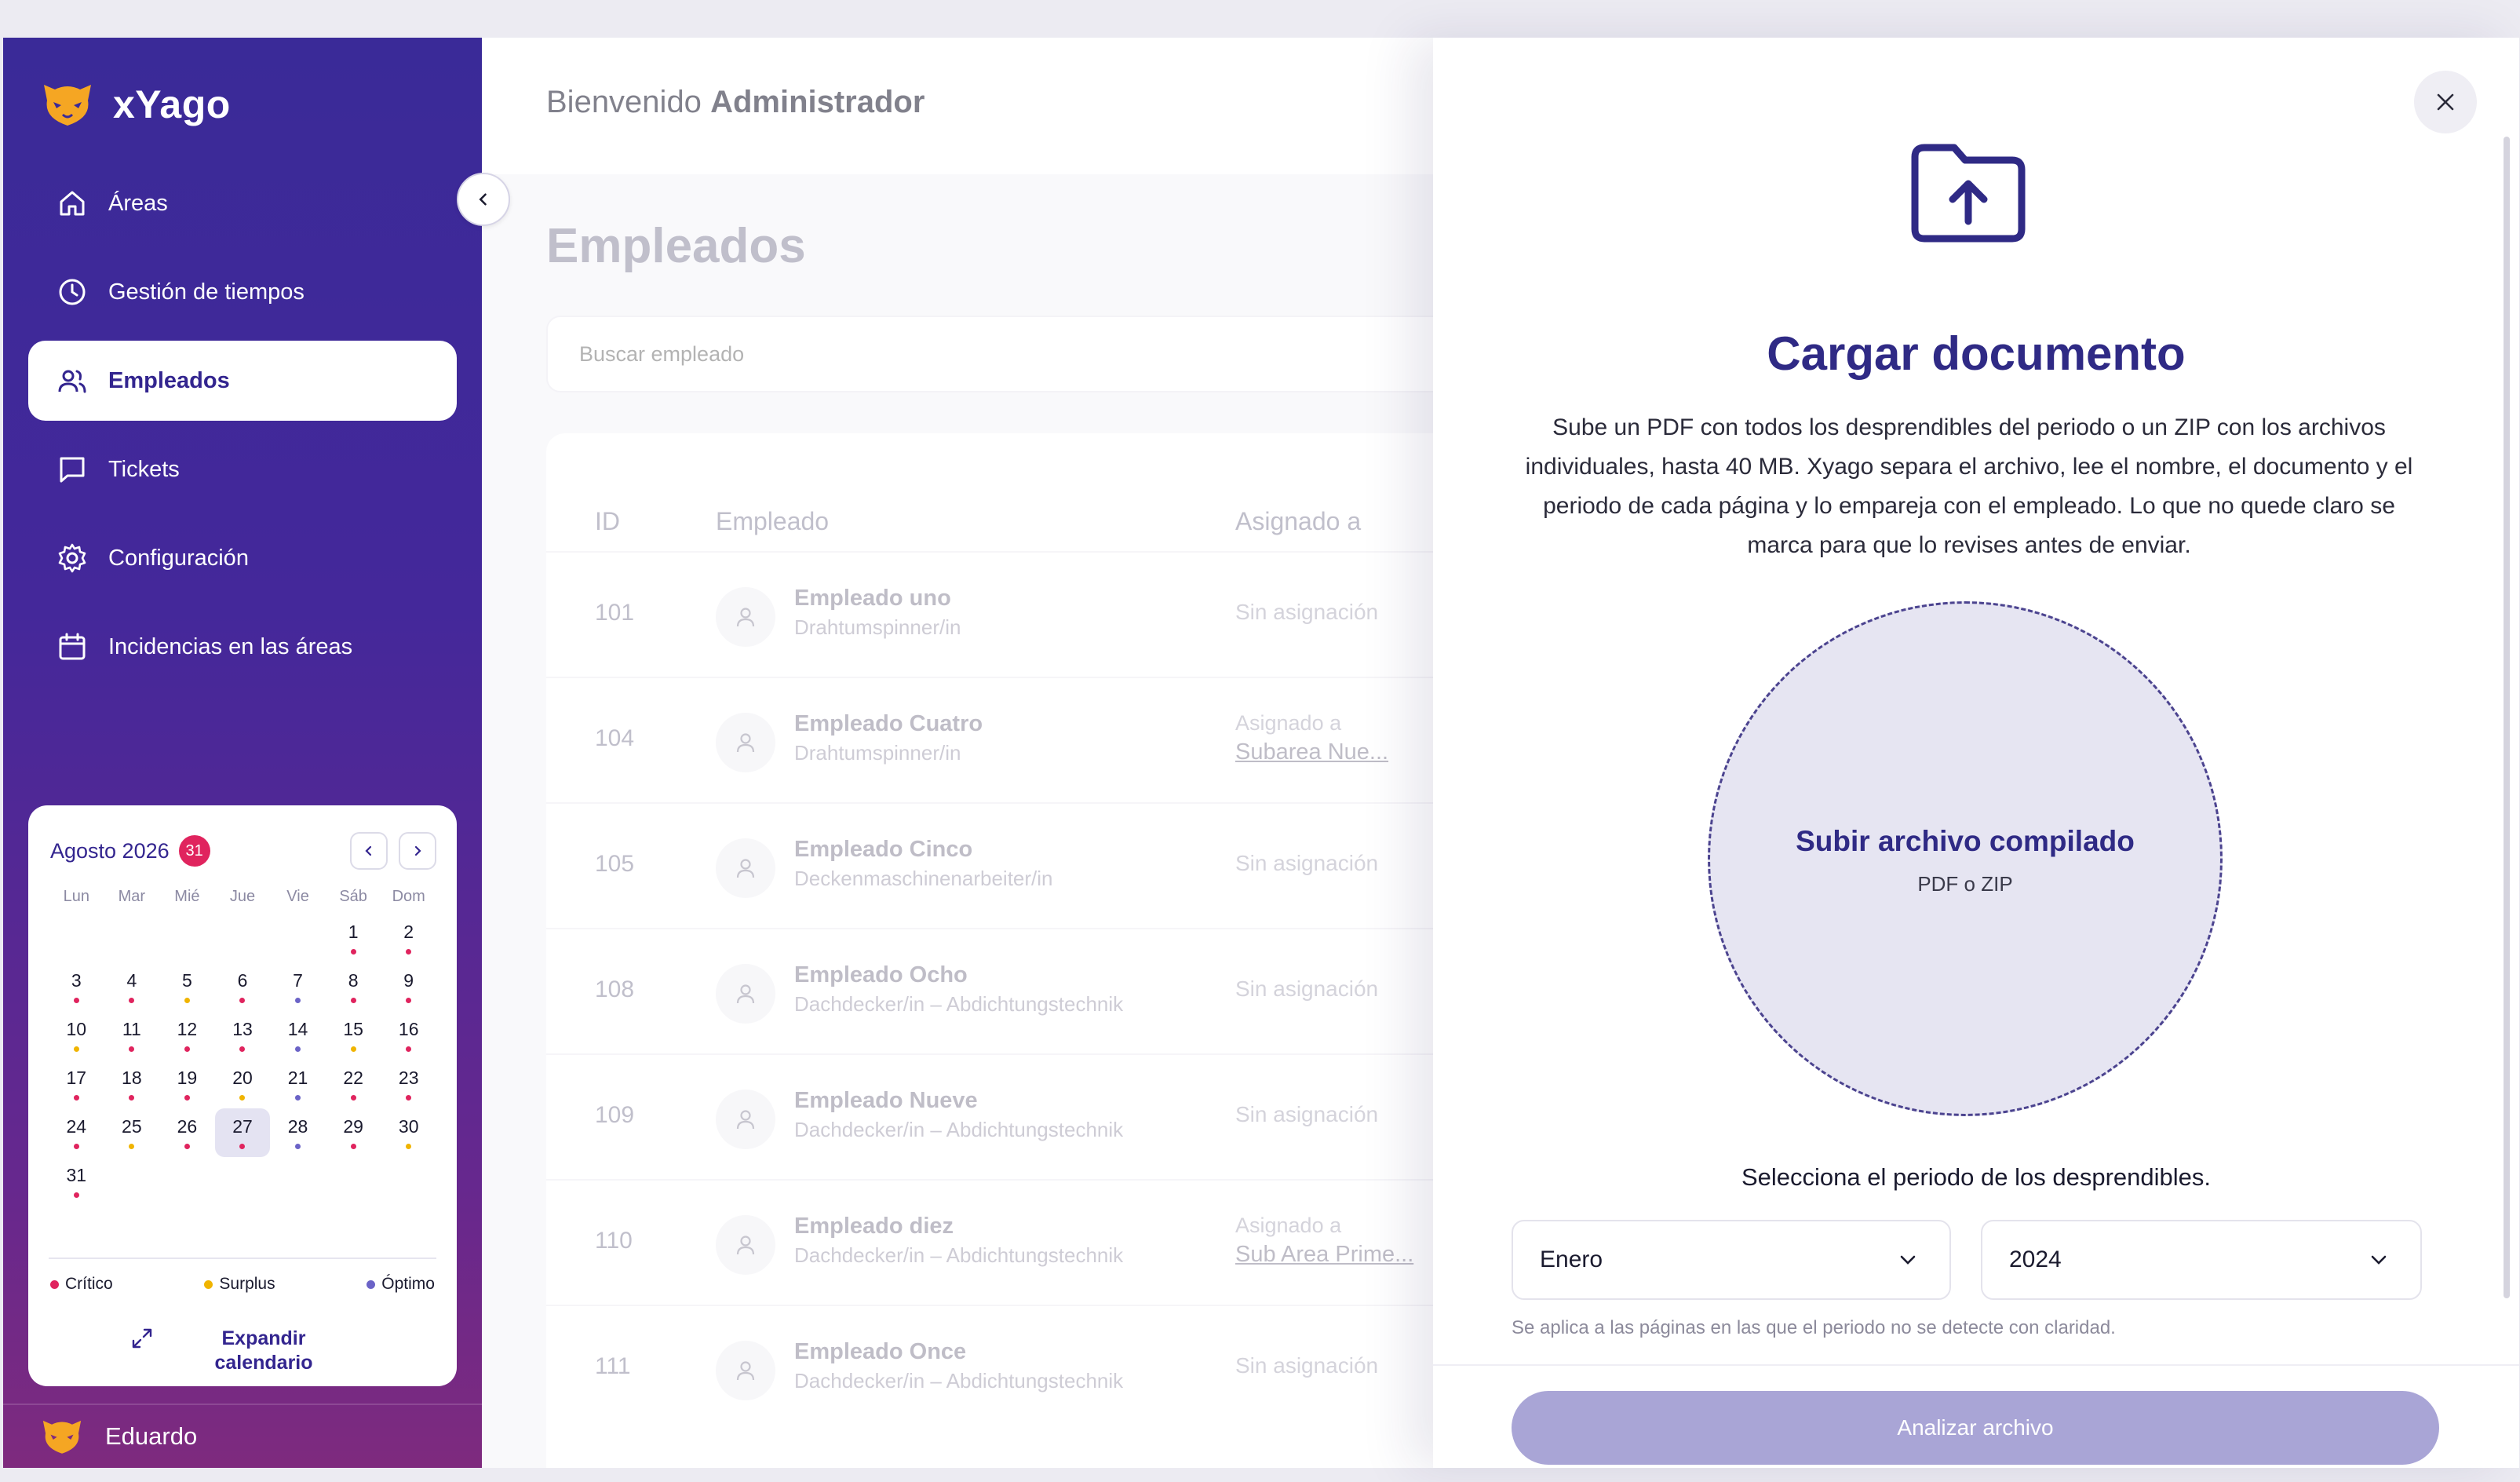 This screenshot has height=1482, width=2520. I want to click on calendar-day: 19, so click(187, 1084).